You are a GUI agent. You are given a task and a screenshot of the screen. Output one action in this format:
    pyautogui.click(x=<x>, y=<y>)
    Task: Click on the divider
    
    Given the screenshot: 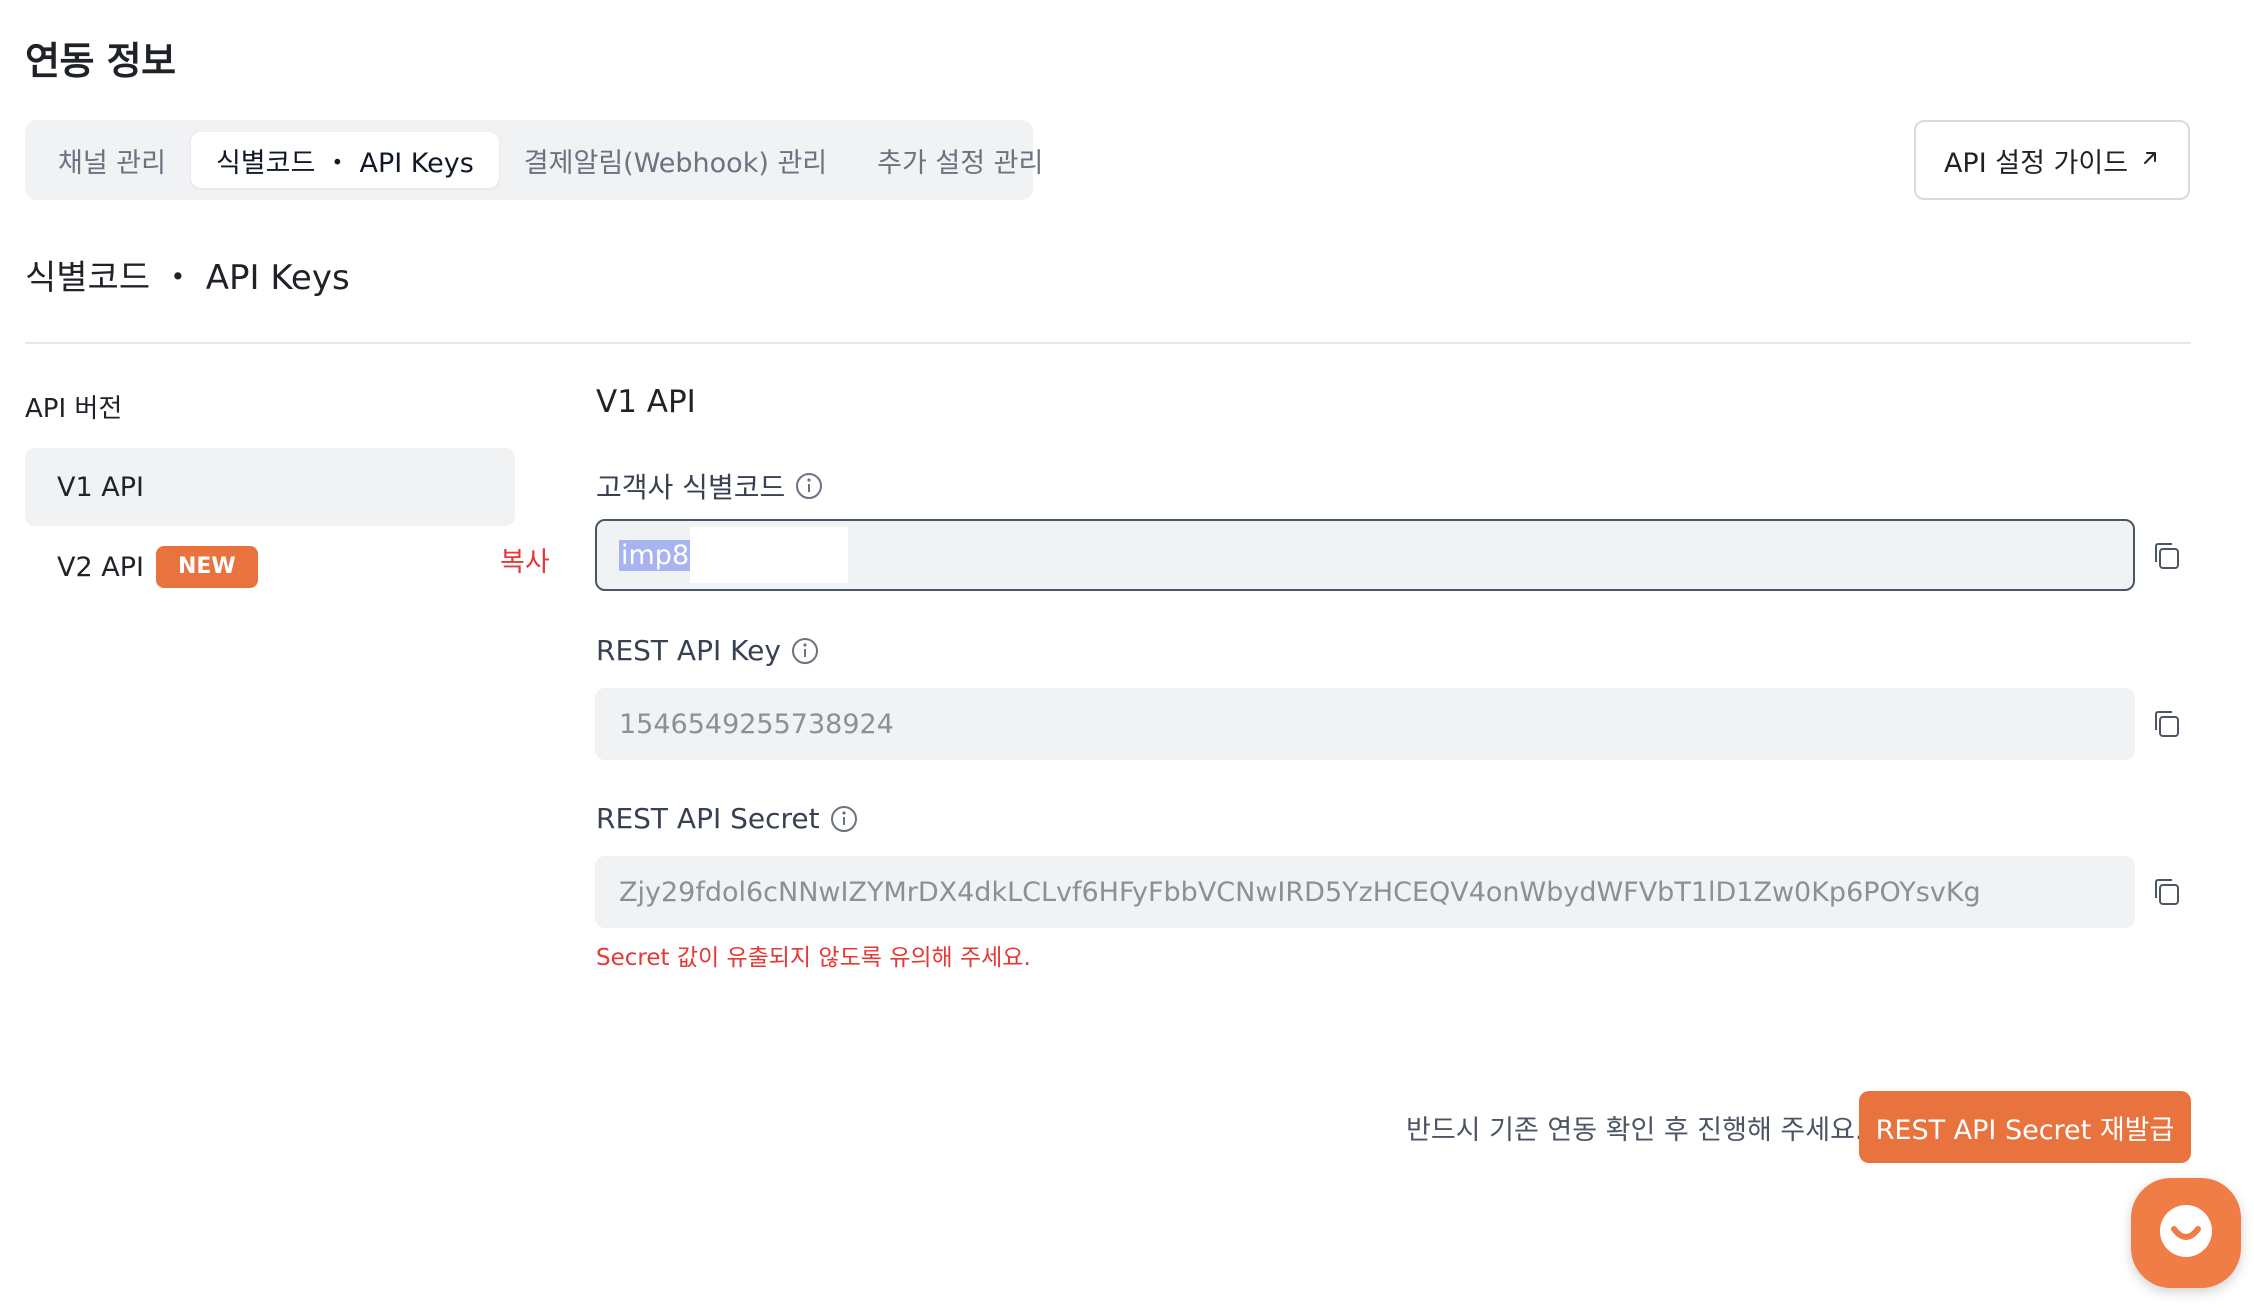 What is the action you would take?
    pyautogui.click(x=1108, y=343)
    